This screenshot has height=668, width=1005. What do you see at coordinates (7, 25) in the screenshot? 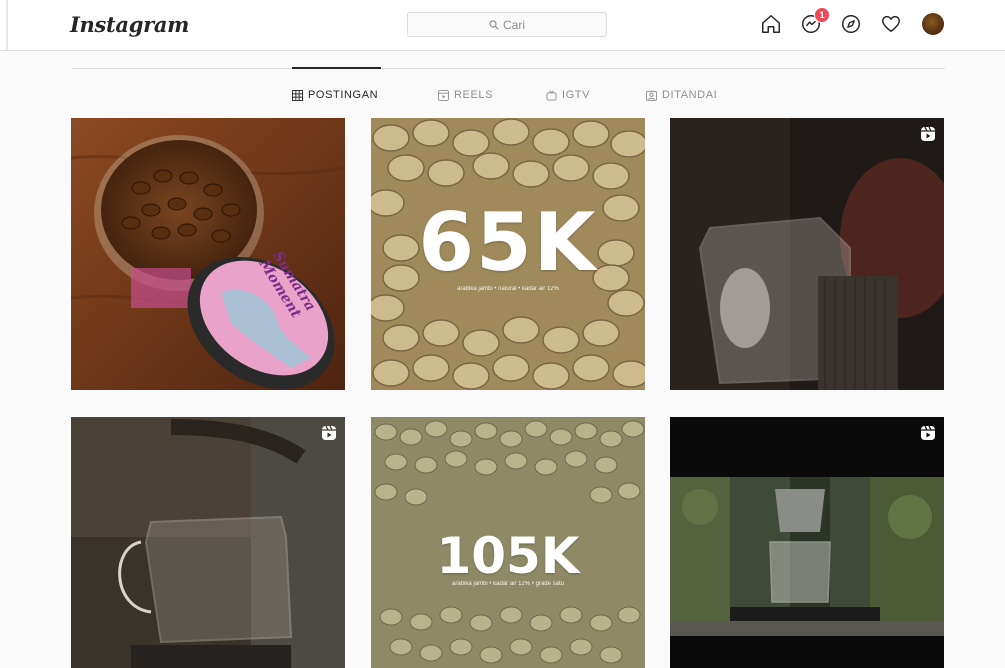
I see `window-edge` at bounding box center [7, 25].